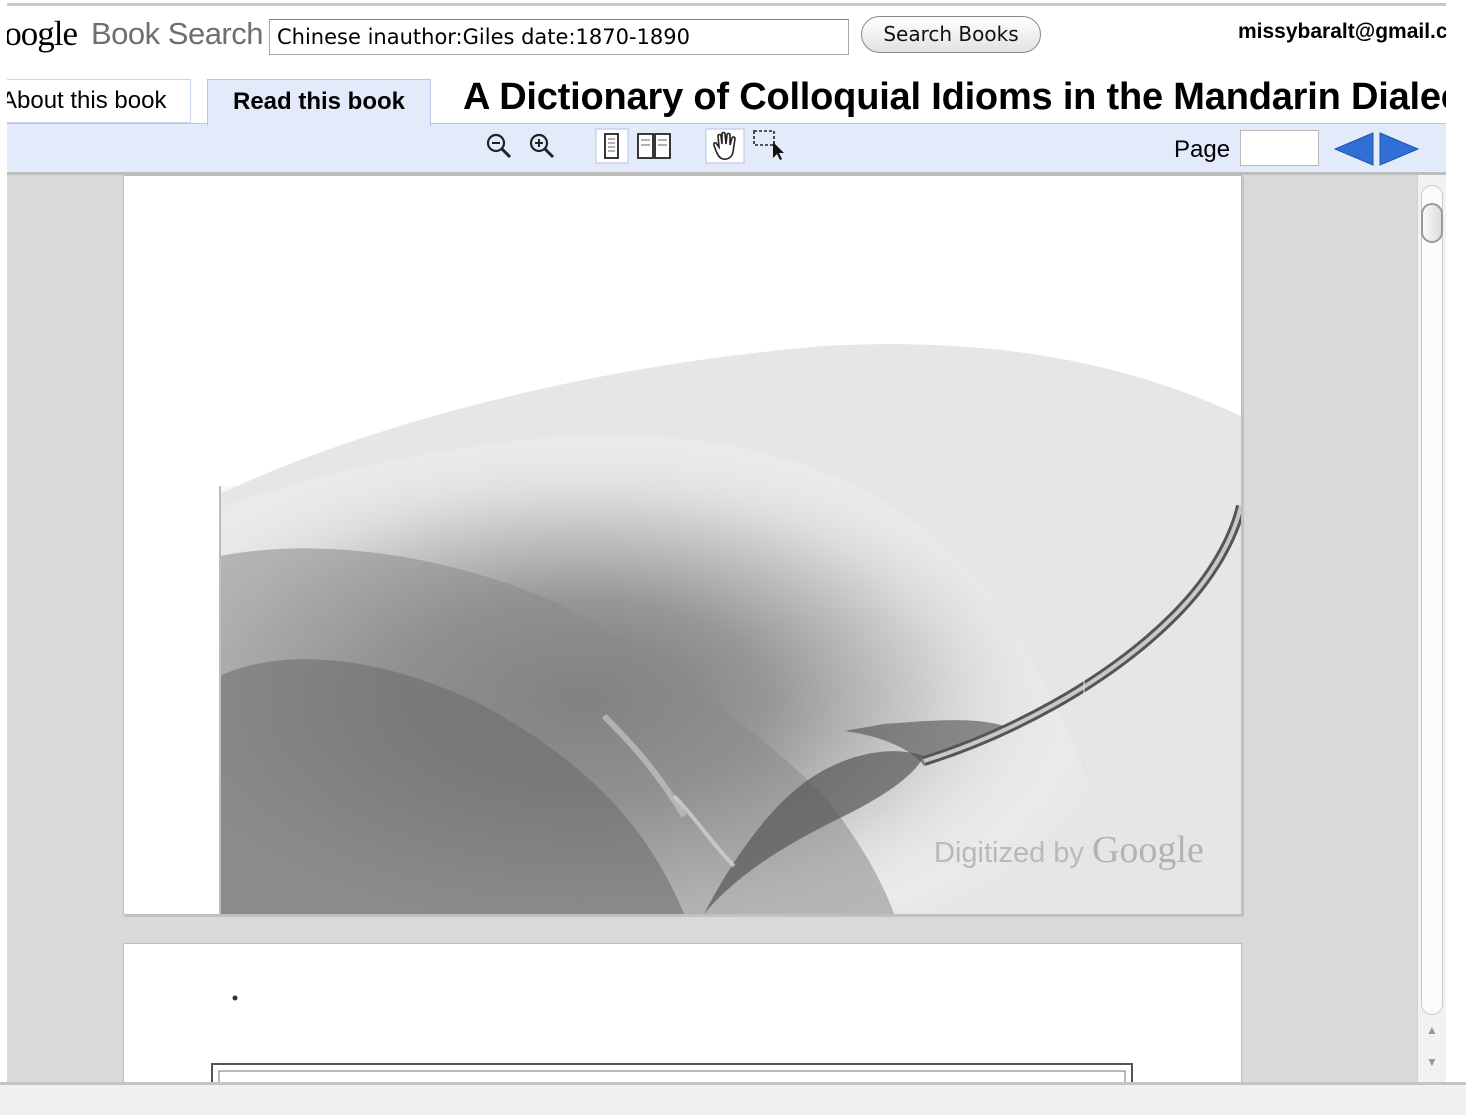  Describe the element at coordinates (1432, 600) in the screenshot. I see `scrollbar-track` at that location.